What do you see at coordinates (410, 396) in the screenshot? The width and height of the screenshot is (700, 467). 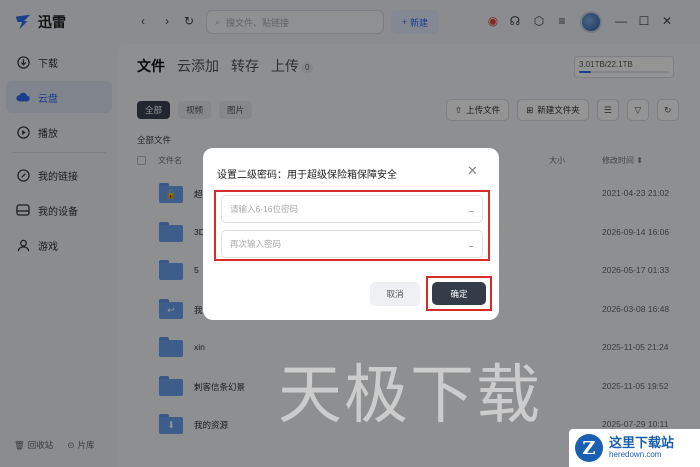 I see `watermark: 天极下载` at bounding box center [410, 396].